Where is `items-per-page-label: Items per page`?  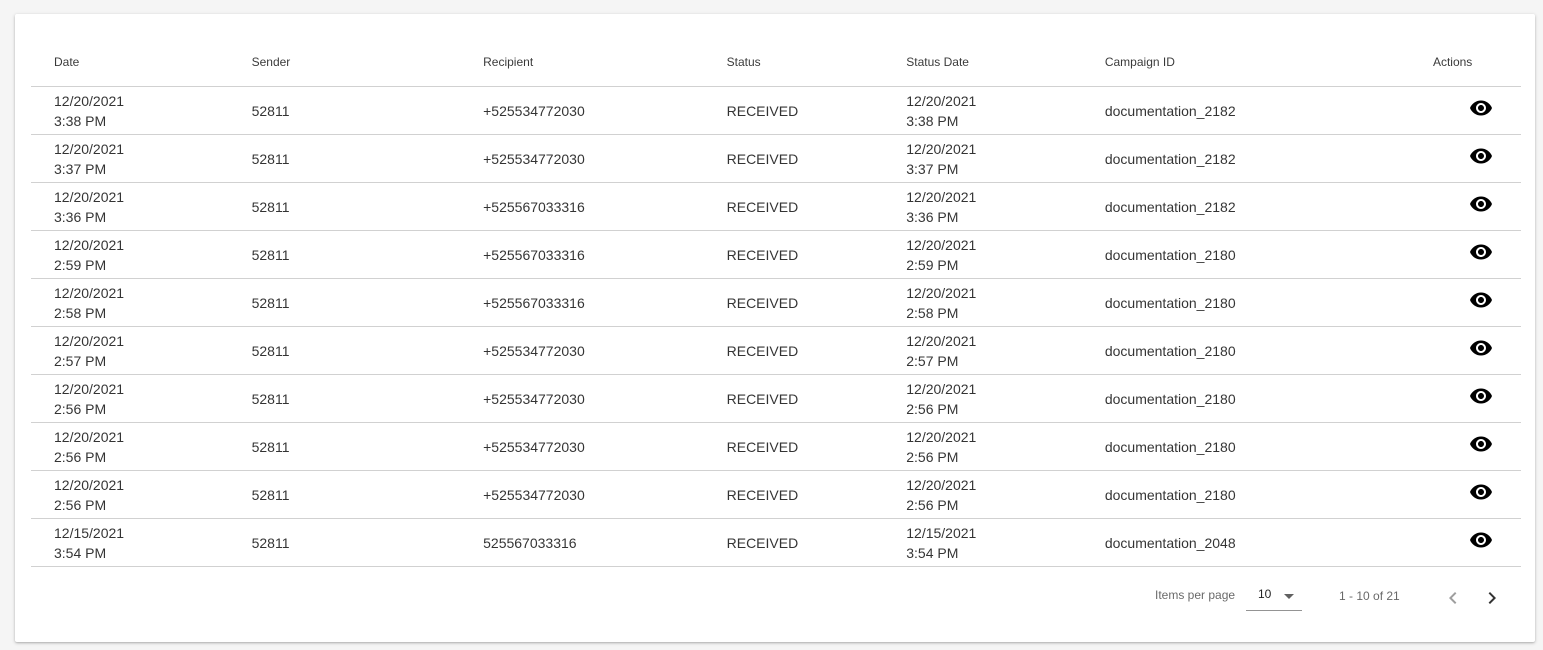 items-per-page-label: Items per page is located at coordinates (1195, 595).